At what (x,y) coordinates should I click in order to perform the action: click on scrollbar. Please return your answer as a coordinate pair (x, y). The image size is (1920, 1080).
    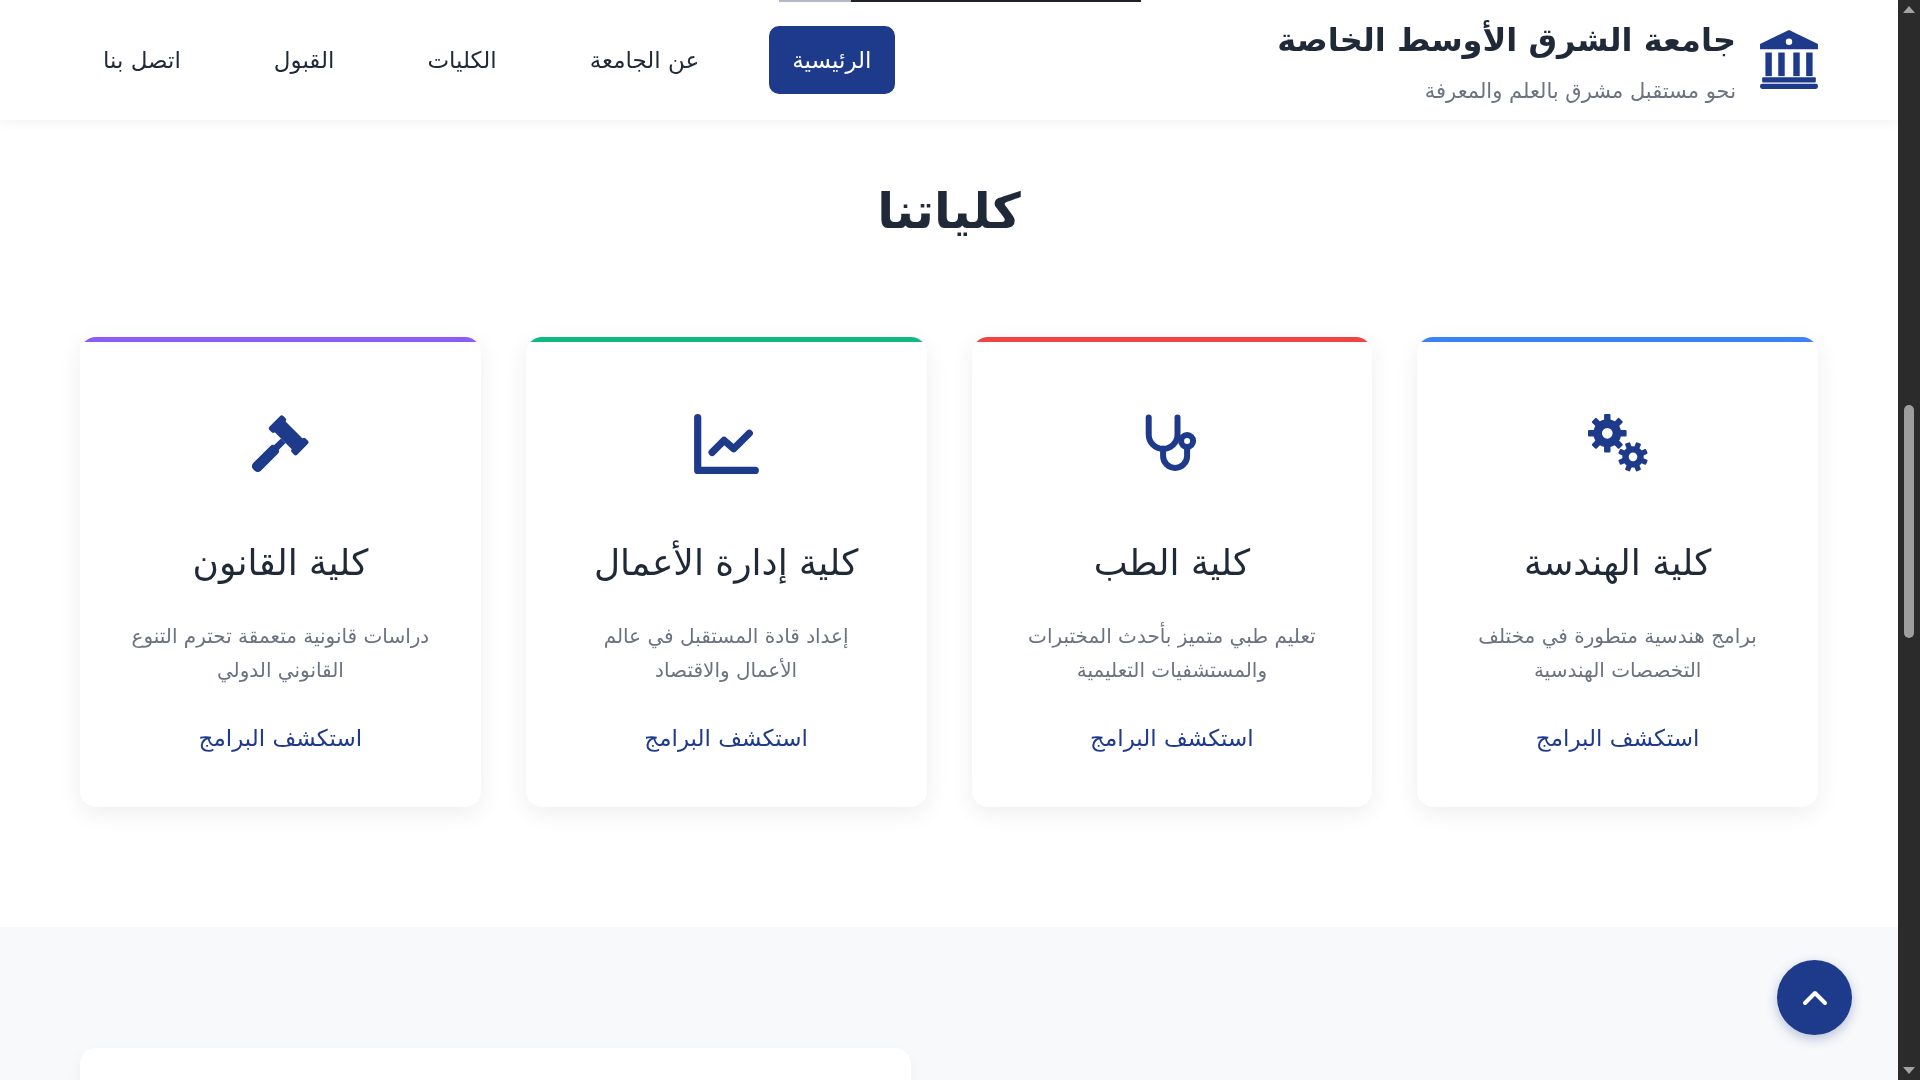
    Looking at the image, I should click on (1909, 540).